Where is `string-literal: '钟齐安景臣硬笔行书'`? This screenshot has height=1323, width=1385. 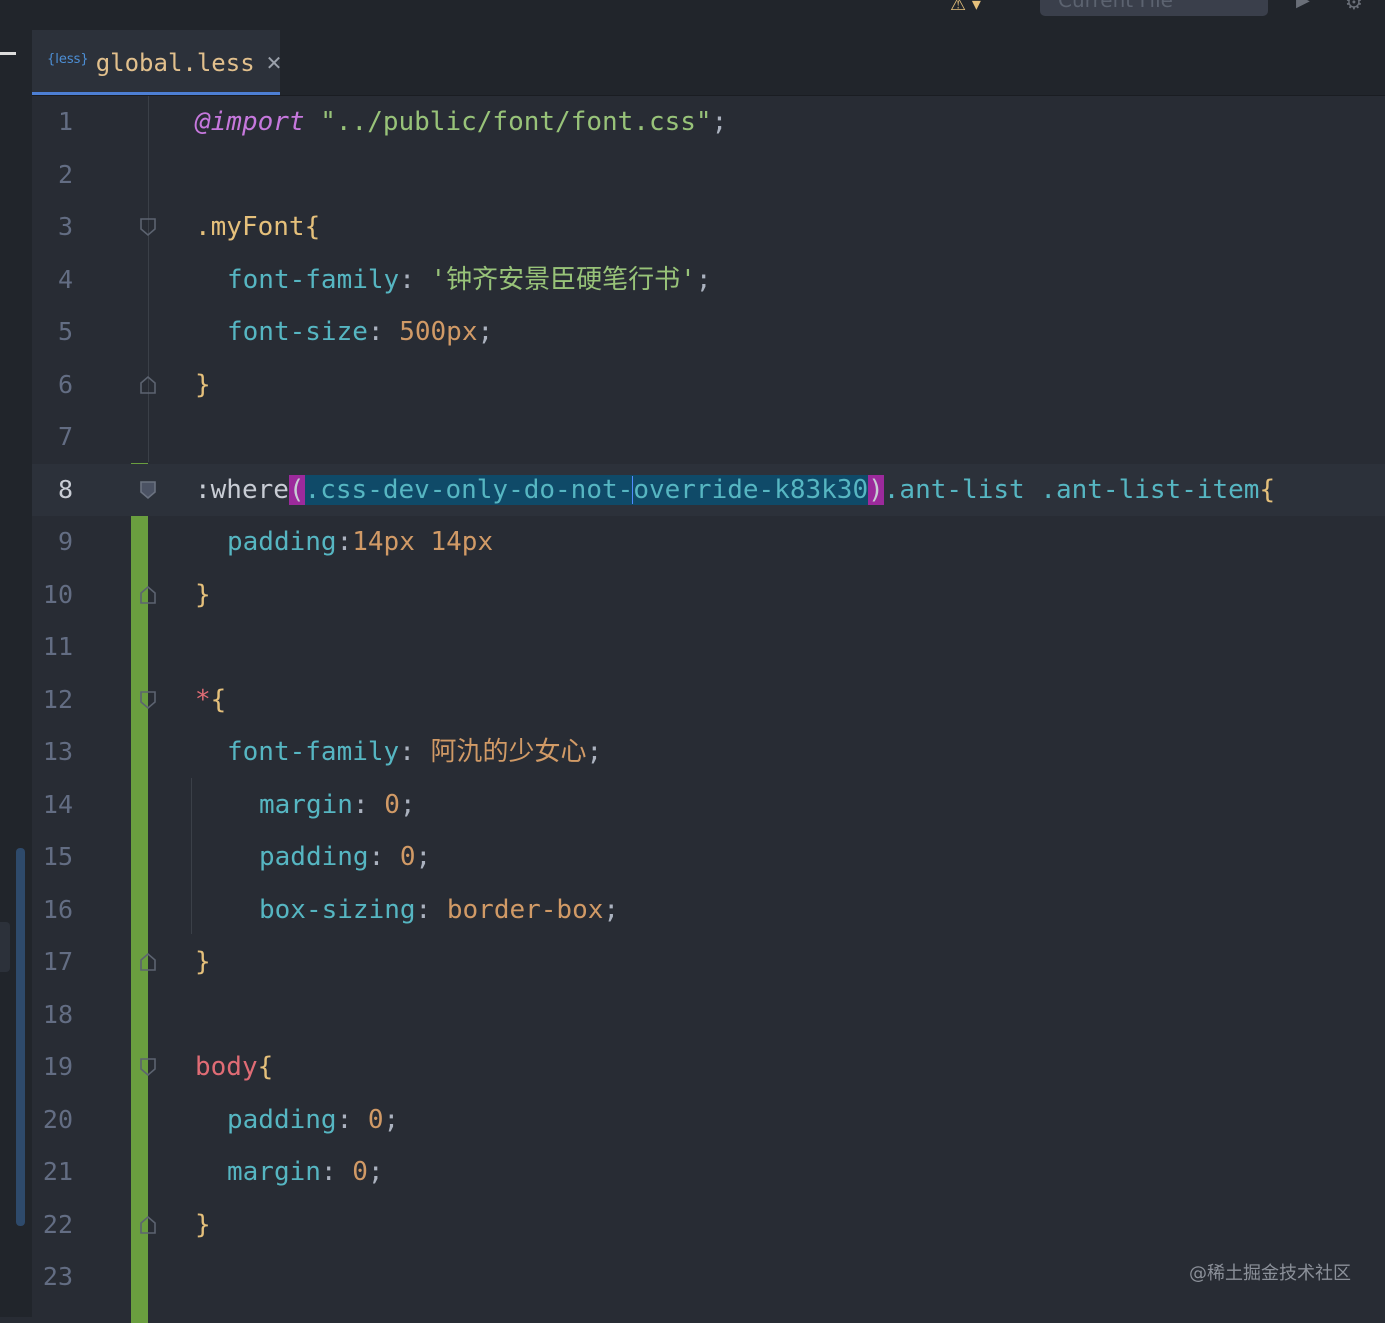 string-literal: '钟齐安景臣硬笔行书' is located at coordinates (563, 279).